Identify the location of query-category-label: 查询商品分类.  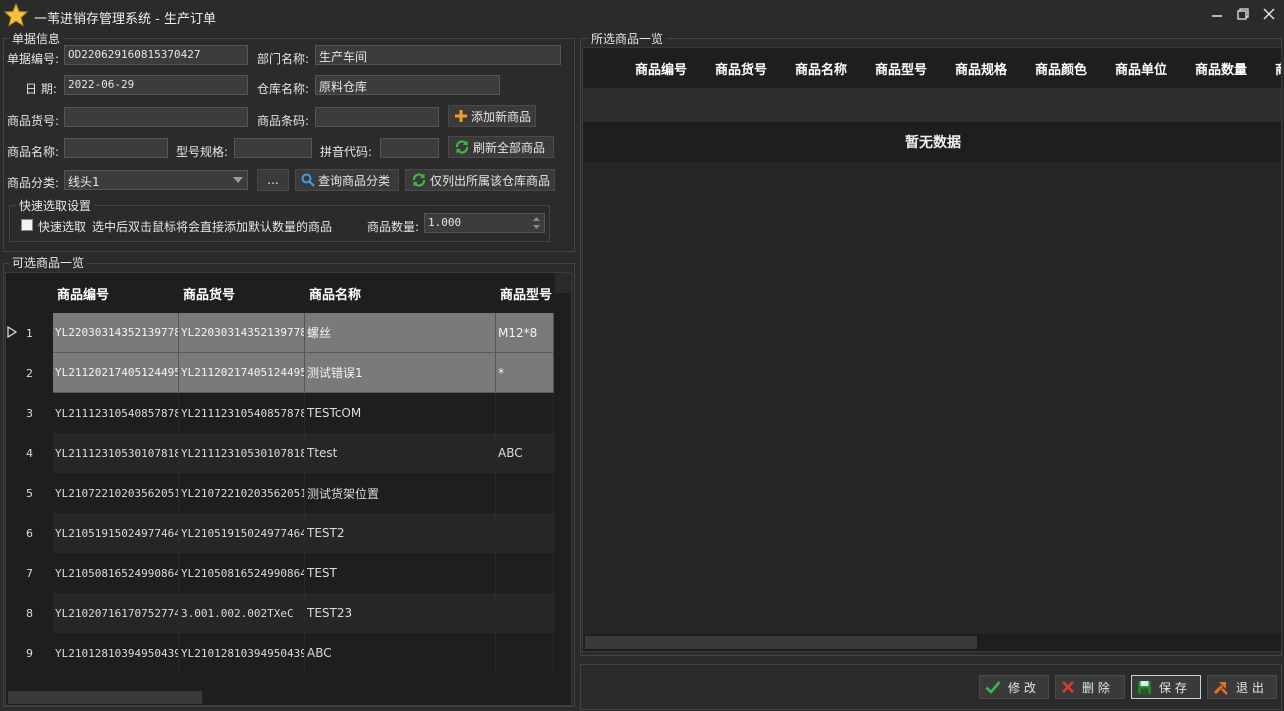
(354, 180).